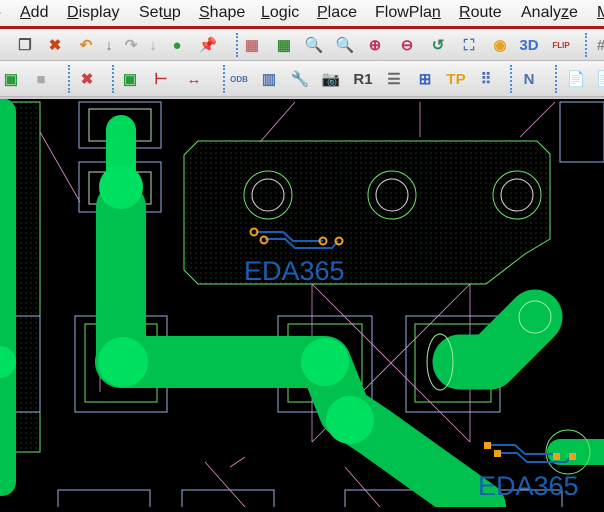 The width and height of the screenshot is (604, 512). Describe the element at coordinates (456, 79) in the screenshot. I see `testpoint-icon: TP` at that location.